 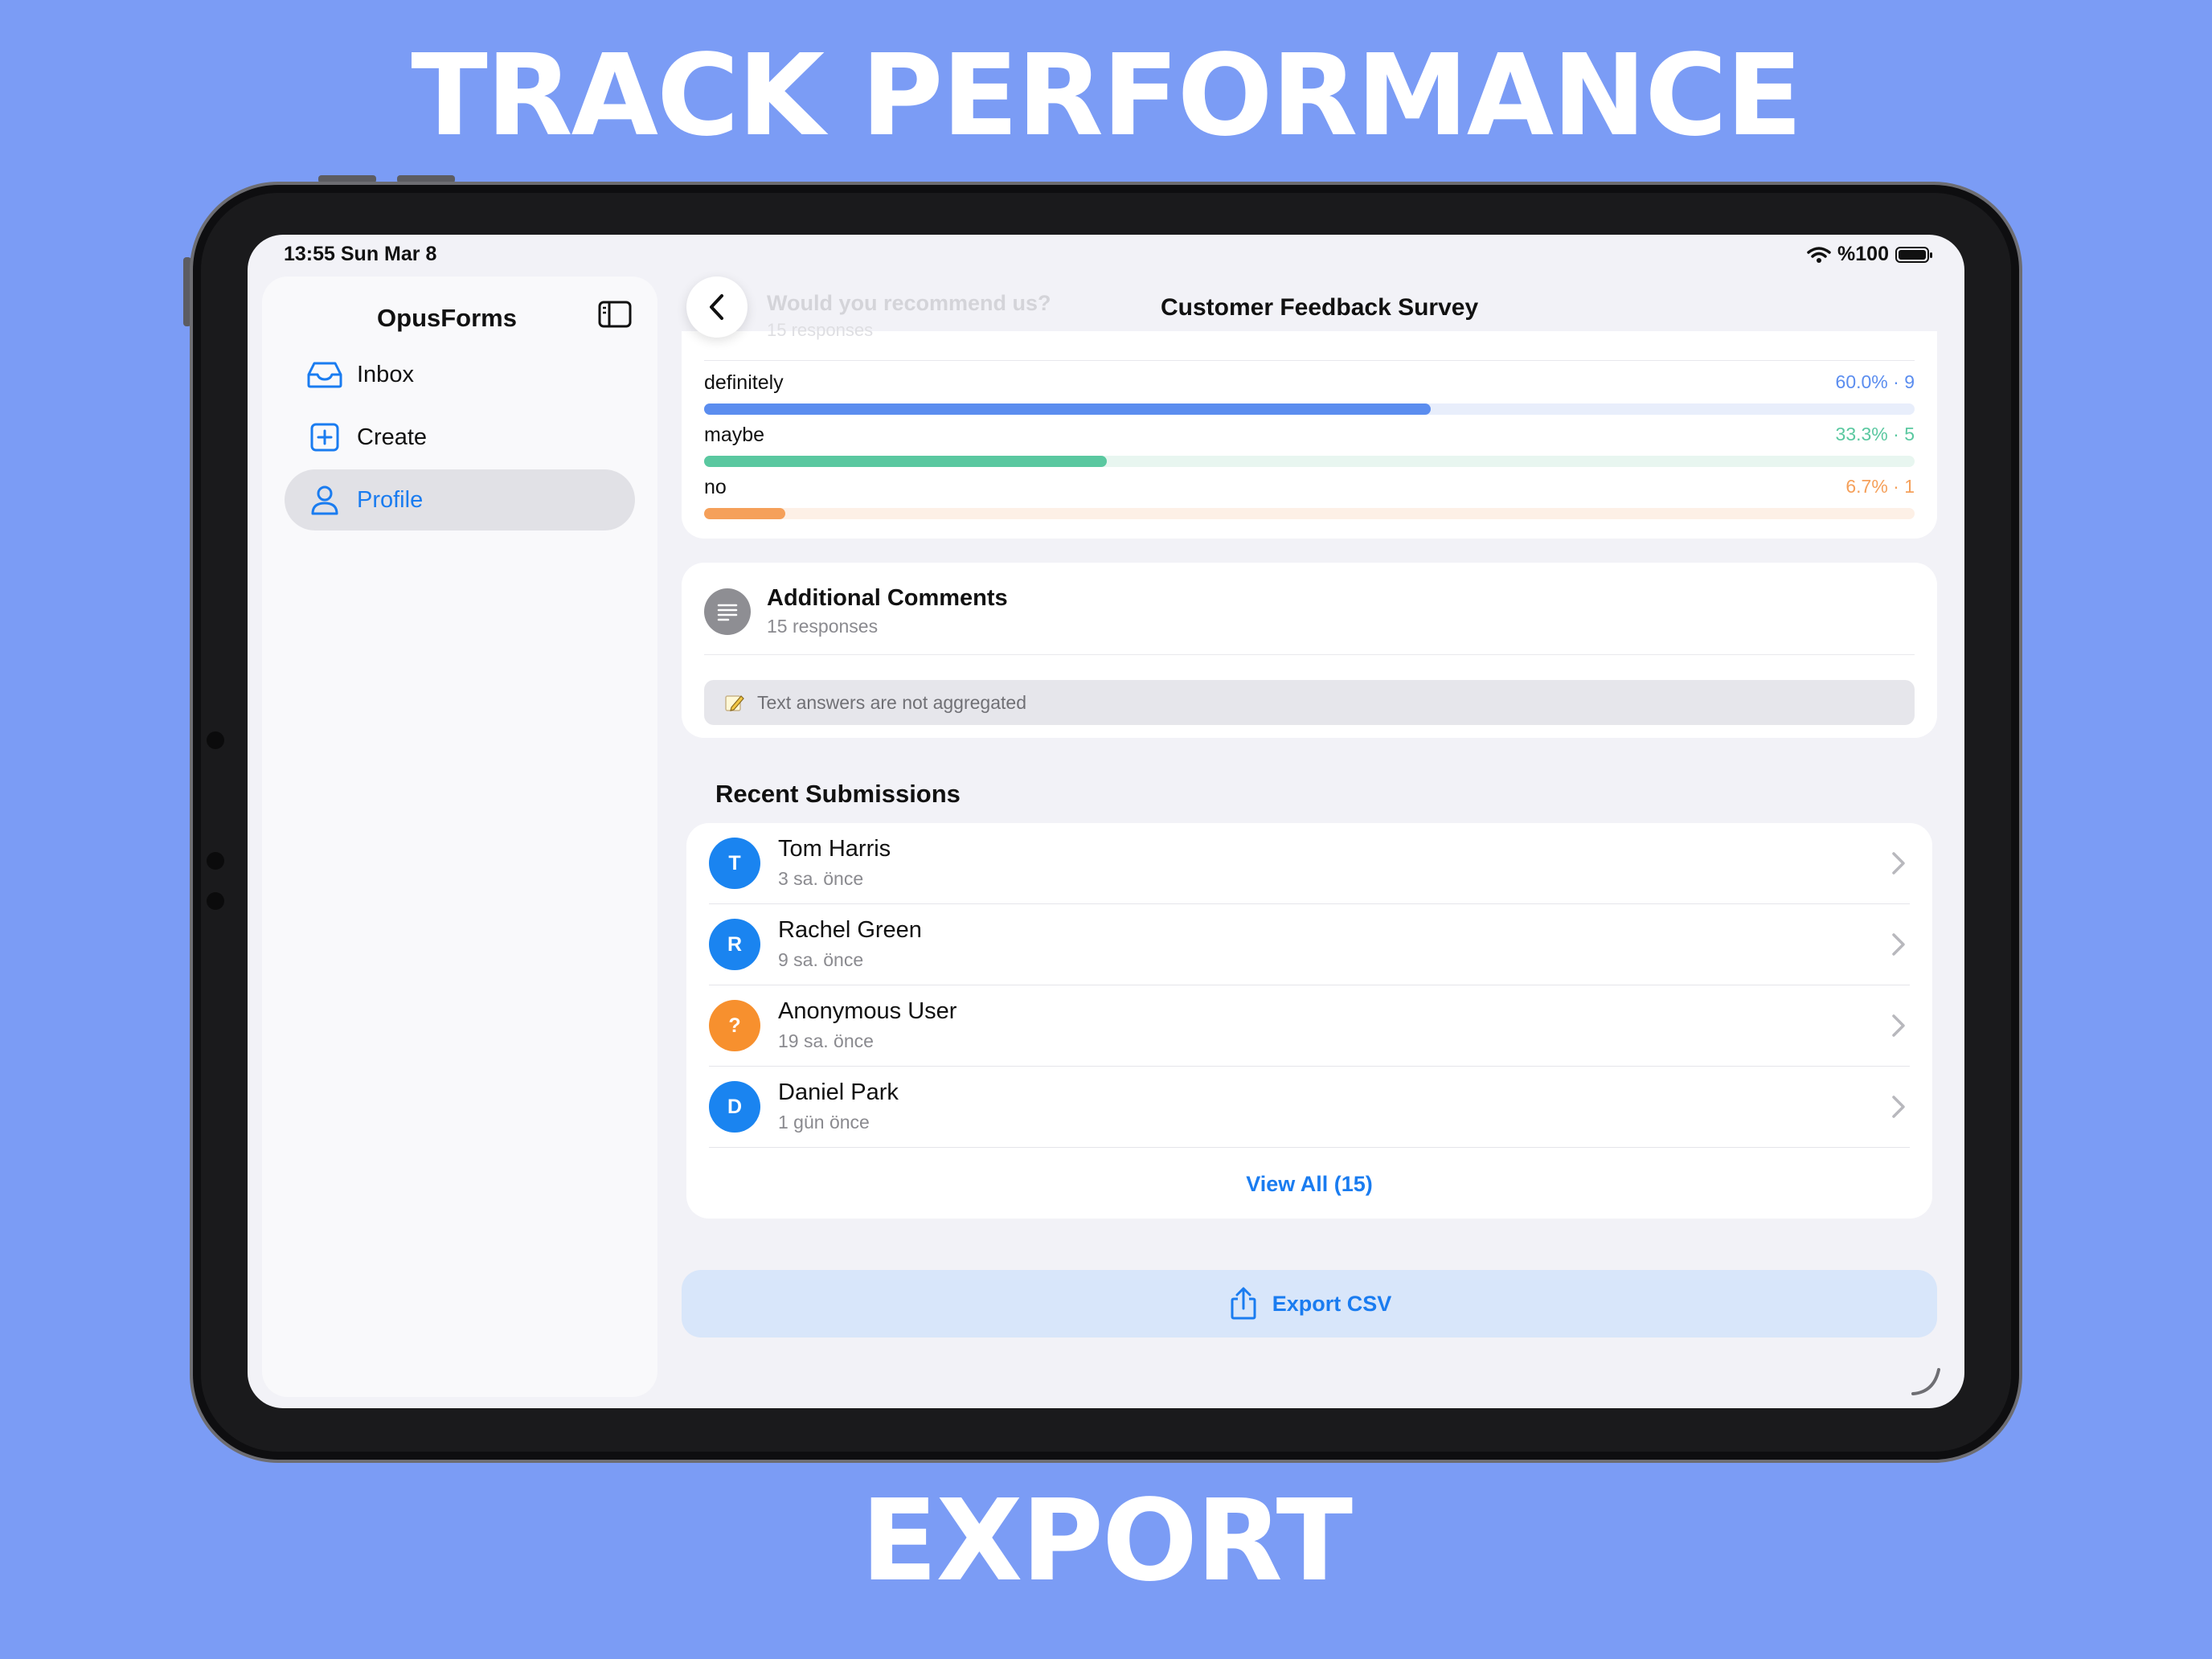 What do you see at coordinates (734, 1107) in the screenshot?
I see `avatar: D` at bounding box center [734, 1107].